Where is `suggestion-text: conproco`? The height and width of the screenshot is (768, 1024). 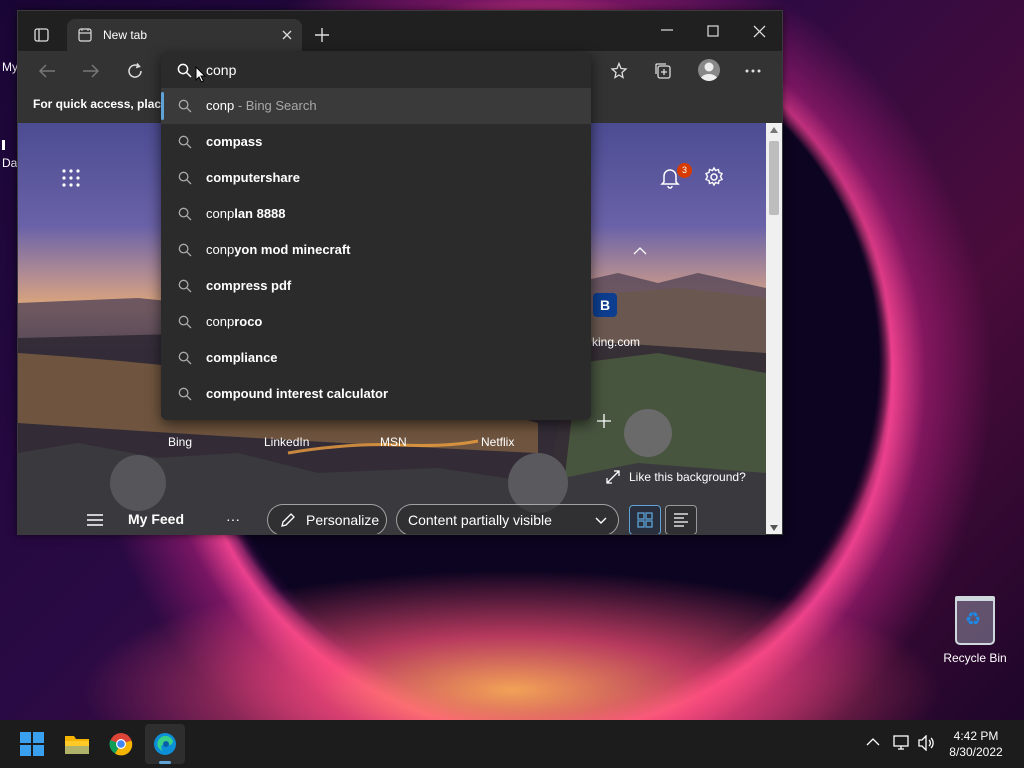 suggestion-text: conproco is located at coordinates (234, 321).